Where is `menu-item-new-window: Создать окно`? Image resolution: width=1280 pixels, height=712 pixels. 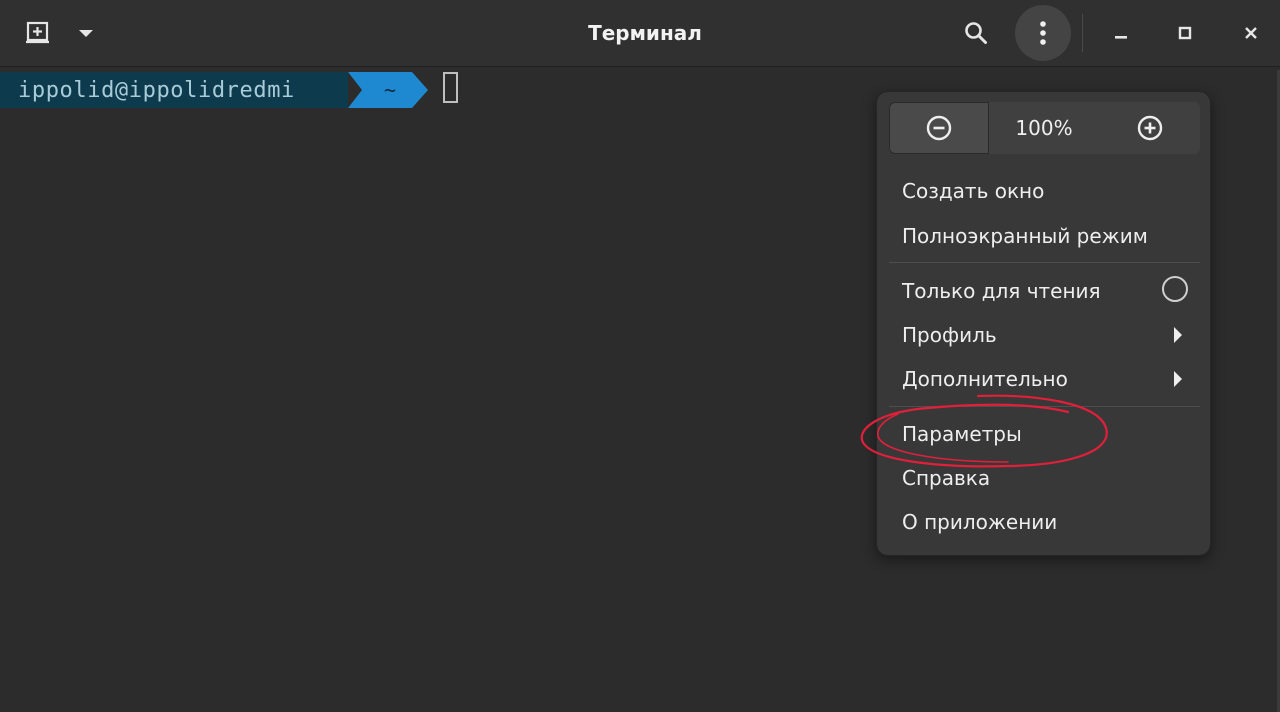
menu-item-new-window: Создать окно is located at coordinates (1044, 191).